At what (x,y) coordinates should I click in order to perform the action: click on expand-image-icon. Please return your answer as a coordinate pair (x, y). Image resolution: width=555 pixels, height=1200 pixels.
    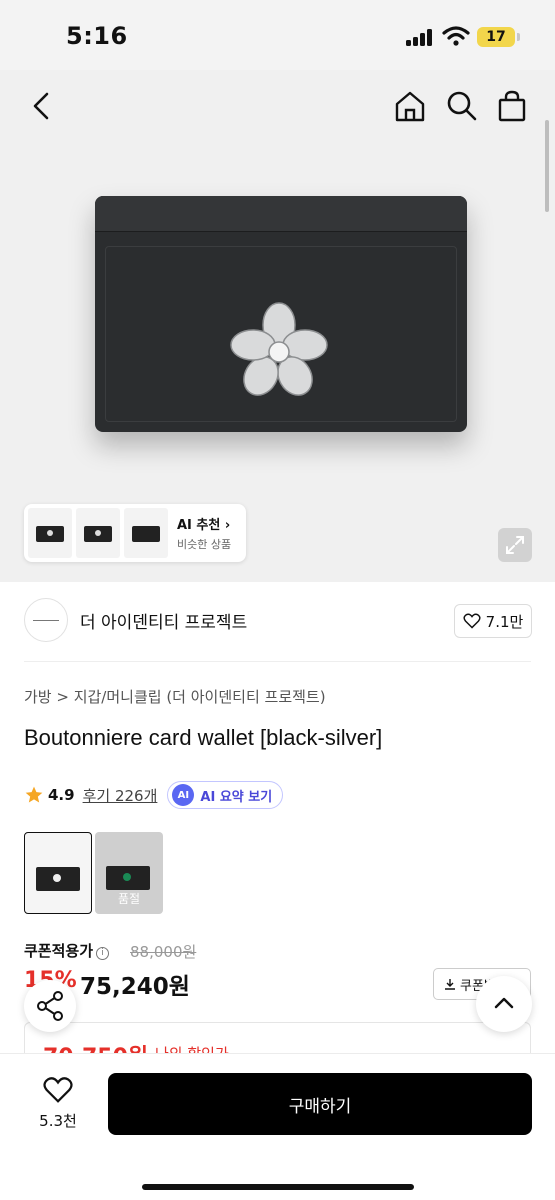
    Looking at the image, I should click on (515, 545).